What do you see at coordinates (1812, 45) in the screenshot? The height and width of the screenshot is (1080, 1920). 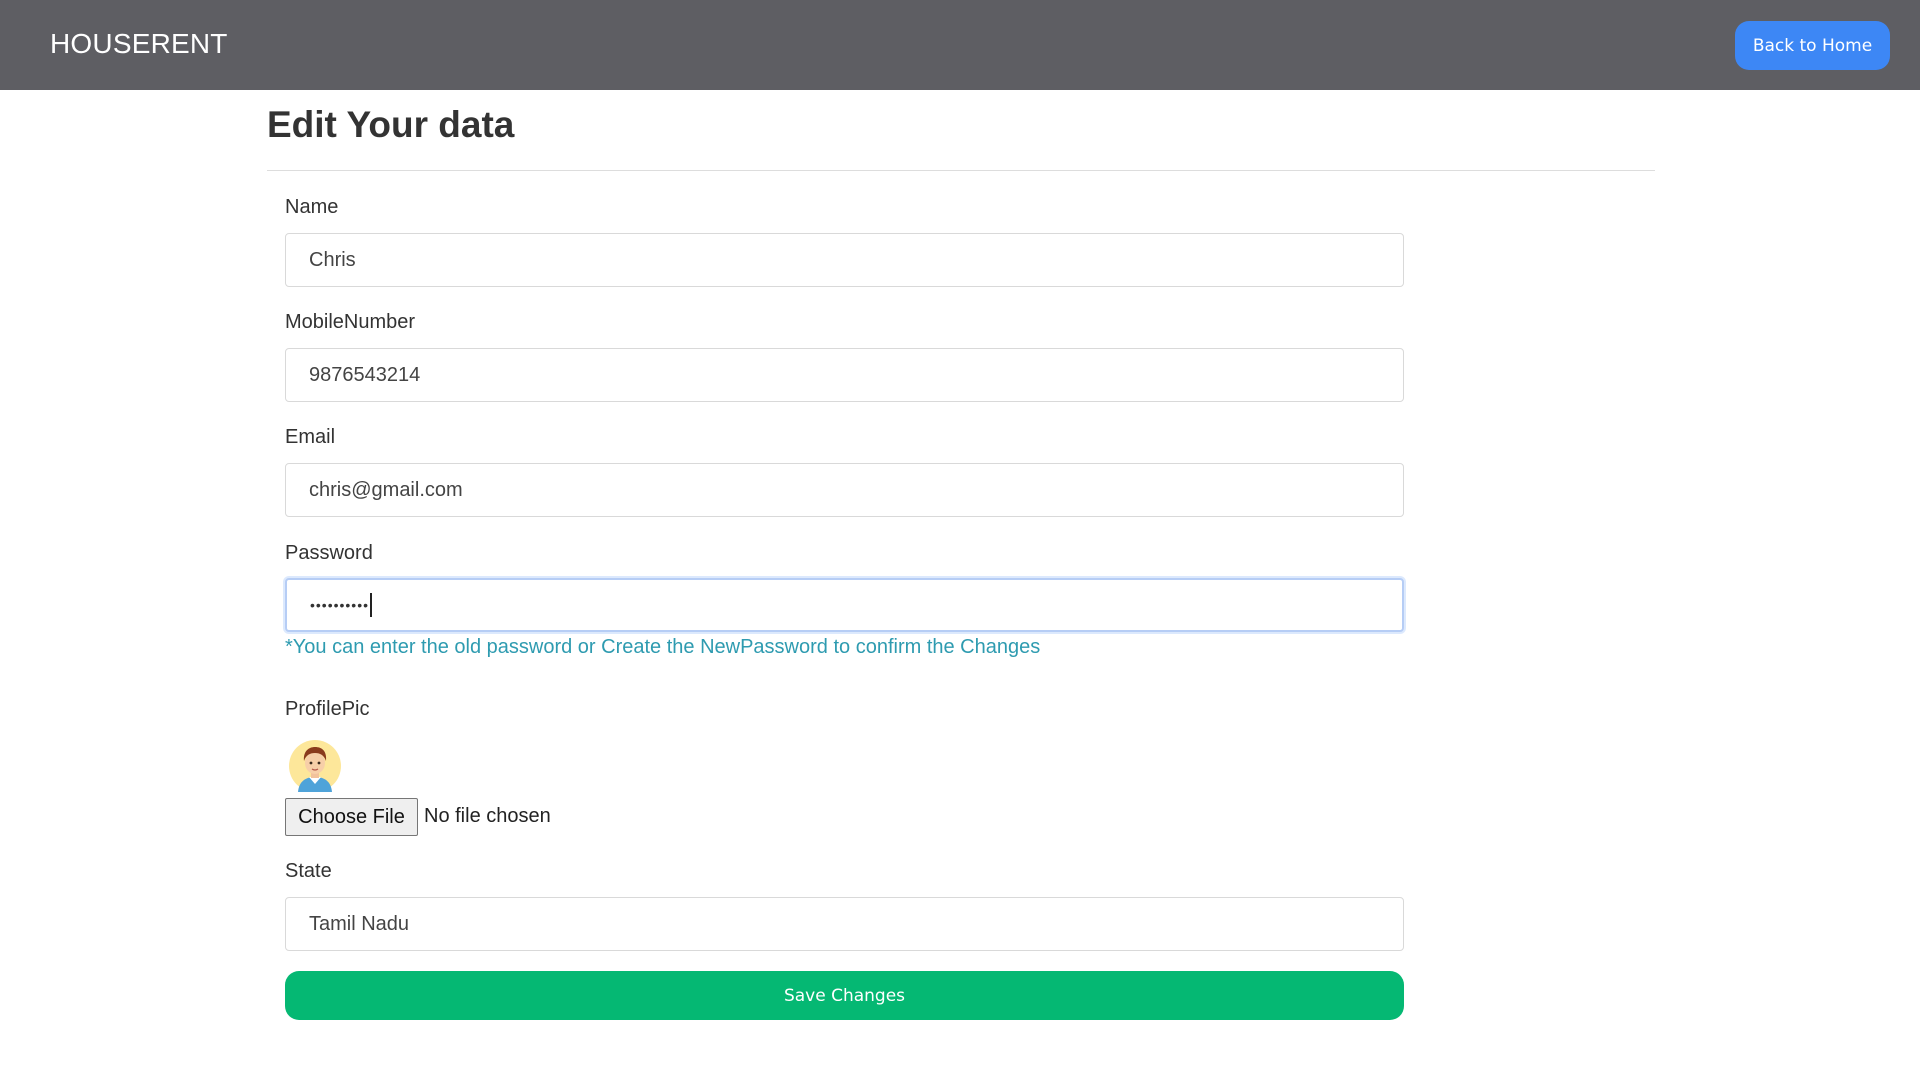 I see `back-to-home-button: Back to Home` at bounding box center [1812, 45].